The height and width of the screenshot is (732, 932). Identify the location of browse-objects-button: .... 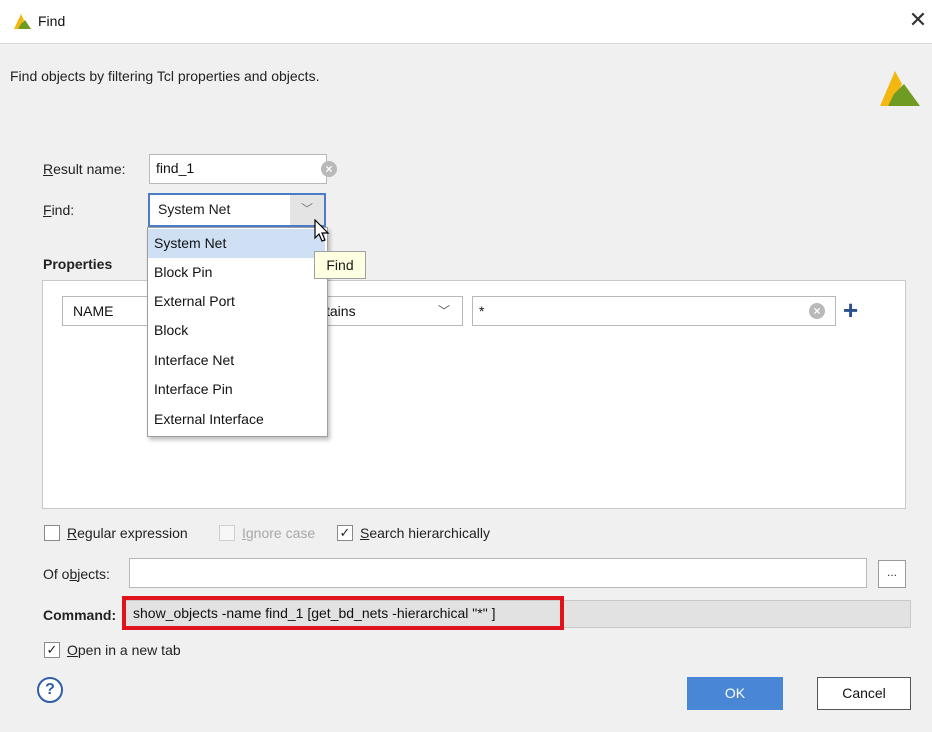
(892, 574).